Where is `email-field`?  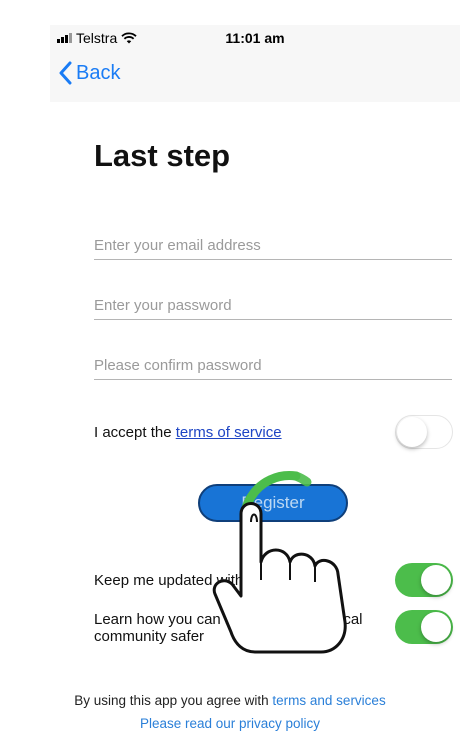 email-field is located at coordinates (273, 245).